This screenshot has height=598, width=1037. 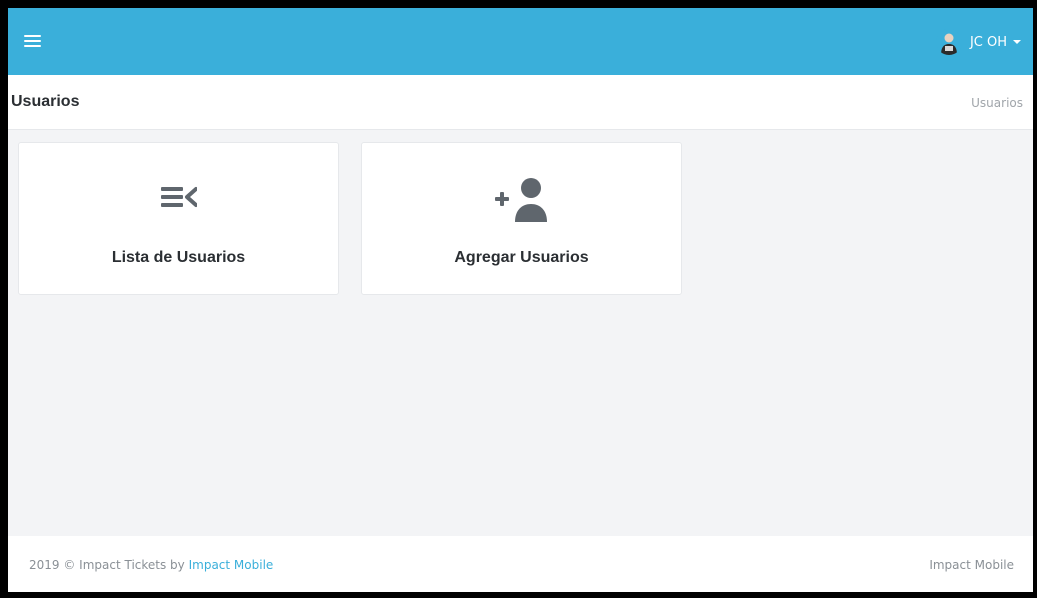 I want to click on top-navbar: JC OH, so click(x=520, y=41).